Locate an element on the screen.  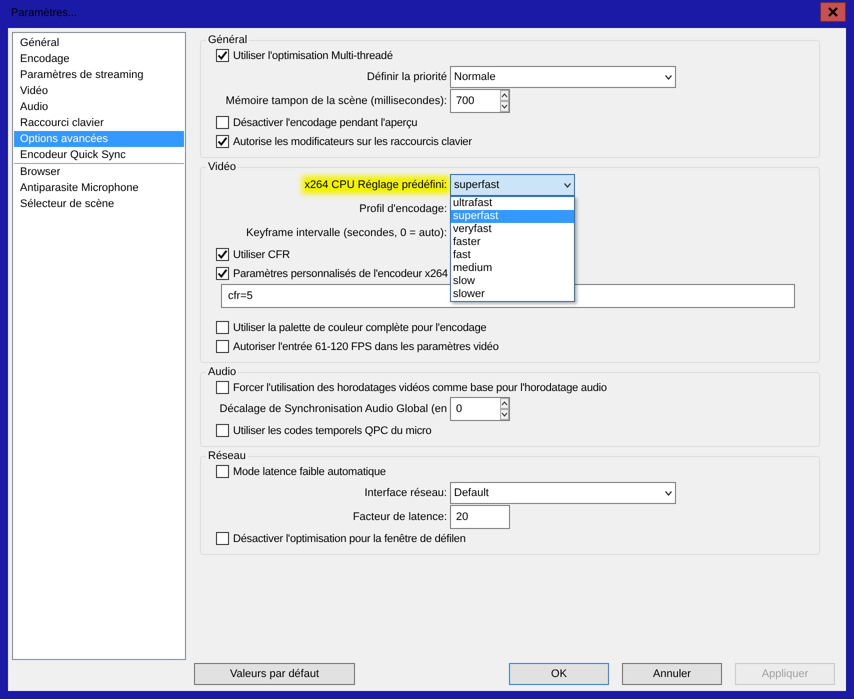
field-label: Définir la priorité is located at coordinates (406, 77).